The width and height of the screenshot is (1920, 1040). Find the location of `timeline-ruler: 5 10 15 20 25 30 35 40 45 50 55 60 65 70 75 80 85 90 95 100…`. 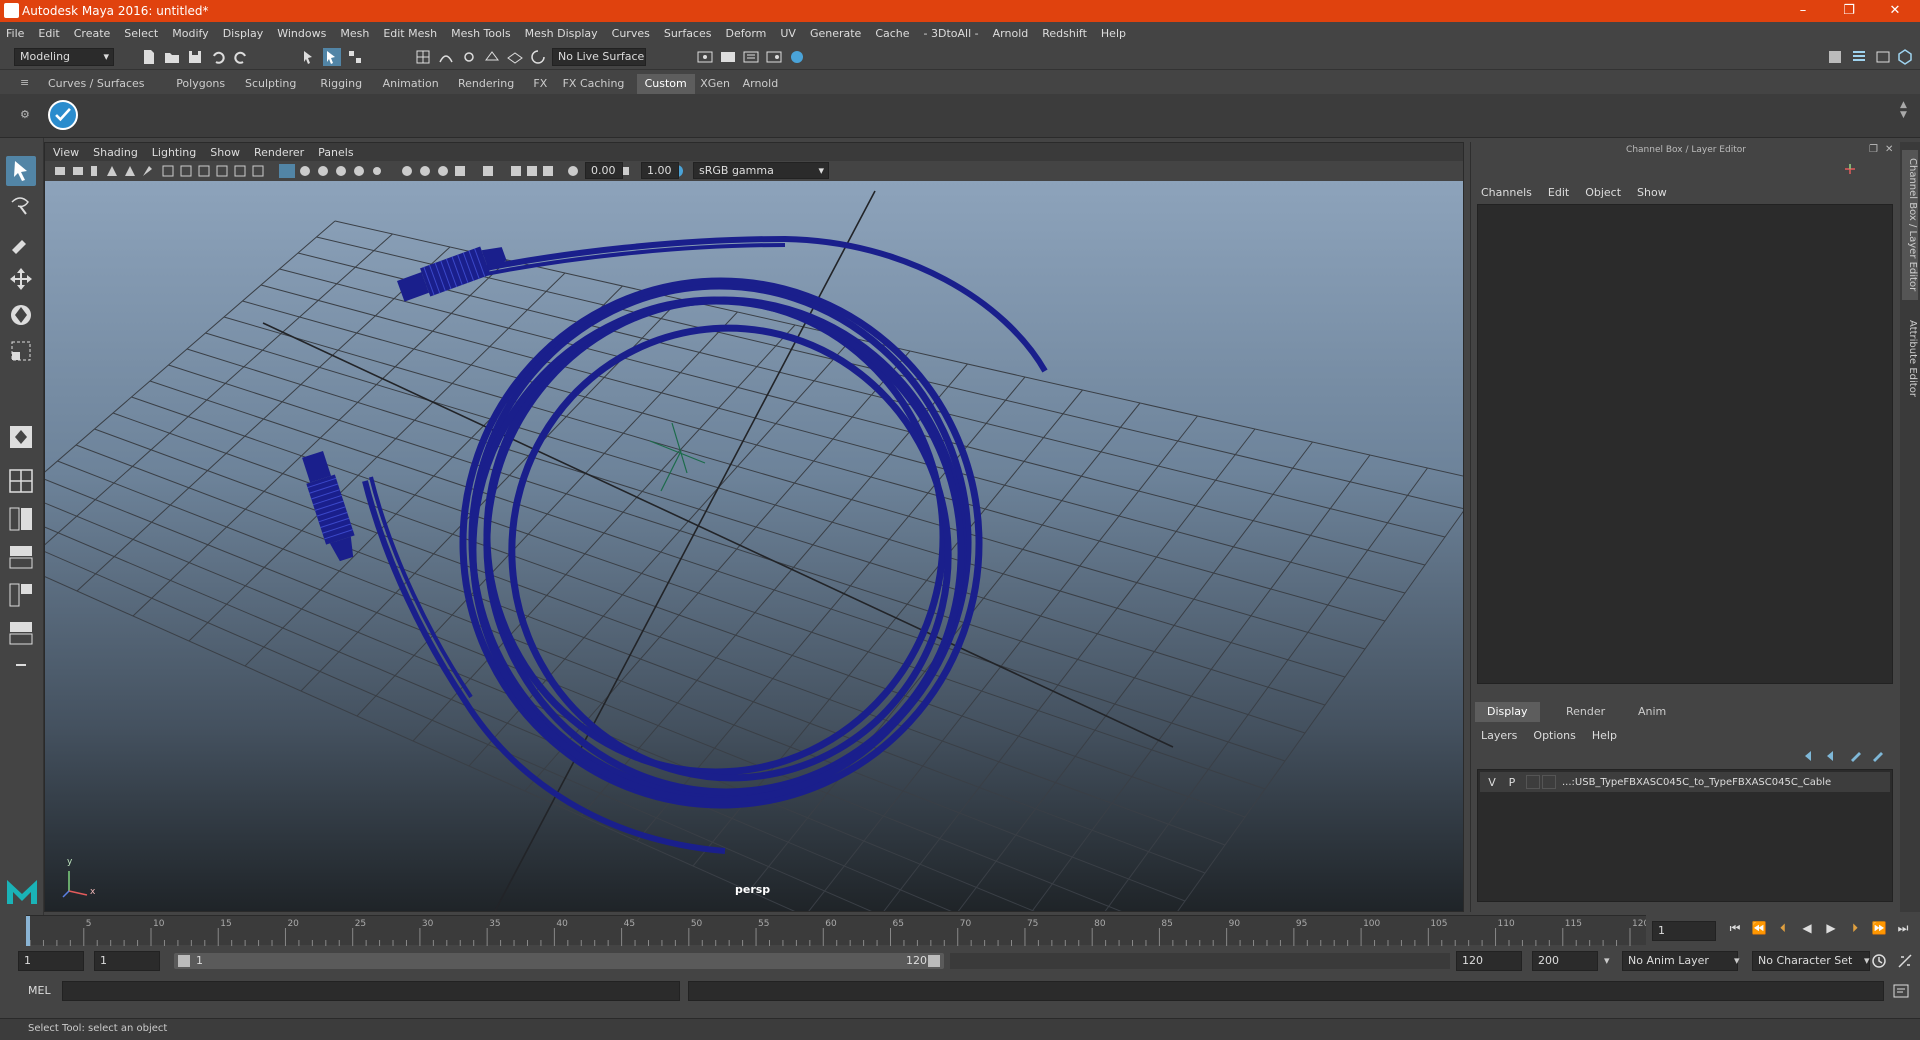

timeline-ruler: 5 10 15 20 25 30 35 40 45 50 55 60 65 70 75 80 85 90 95 100… is located at coordinates (837, 930).